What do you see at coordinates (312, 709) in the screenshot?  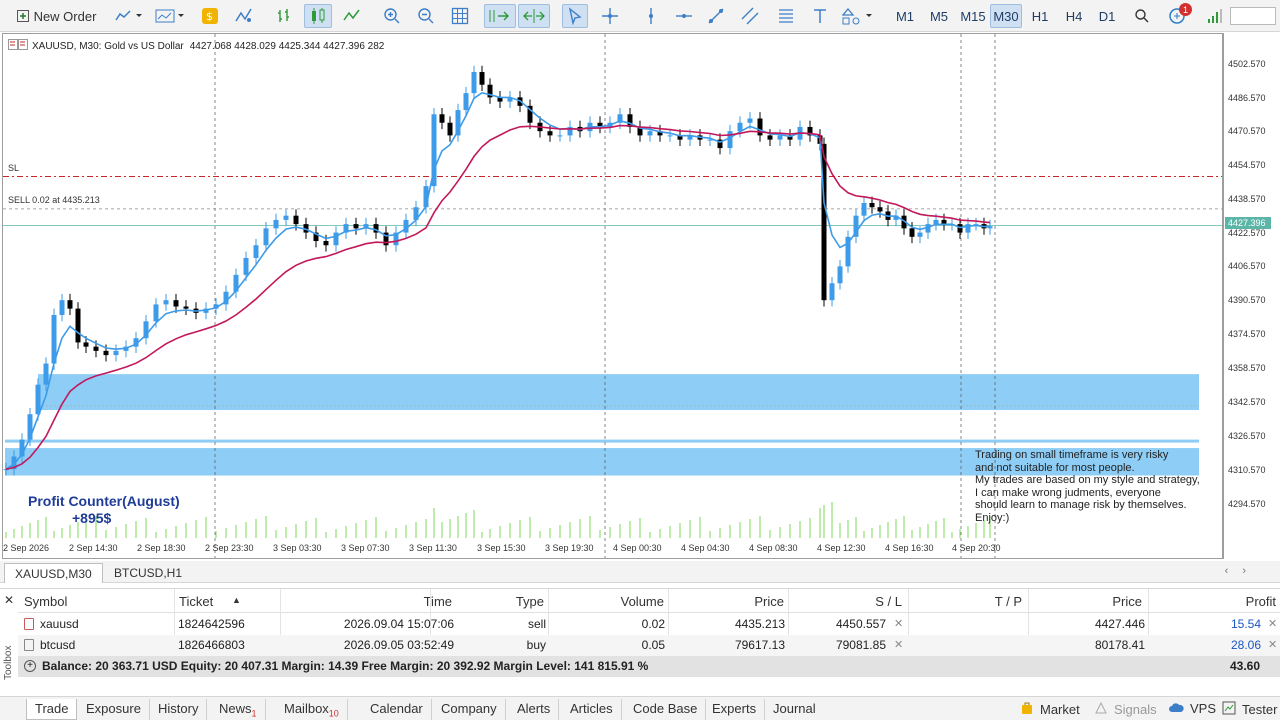 I see `tab-mailbox: Mailbox10` at bounding box center [312, 709].